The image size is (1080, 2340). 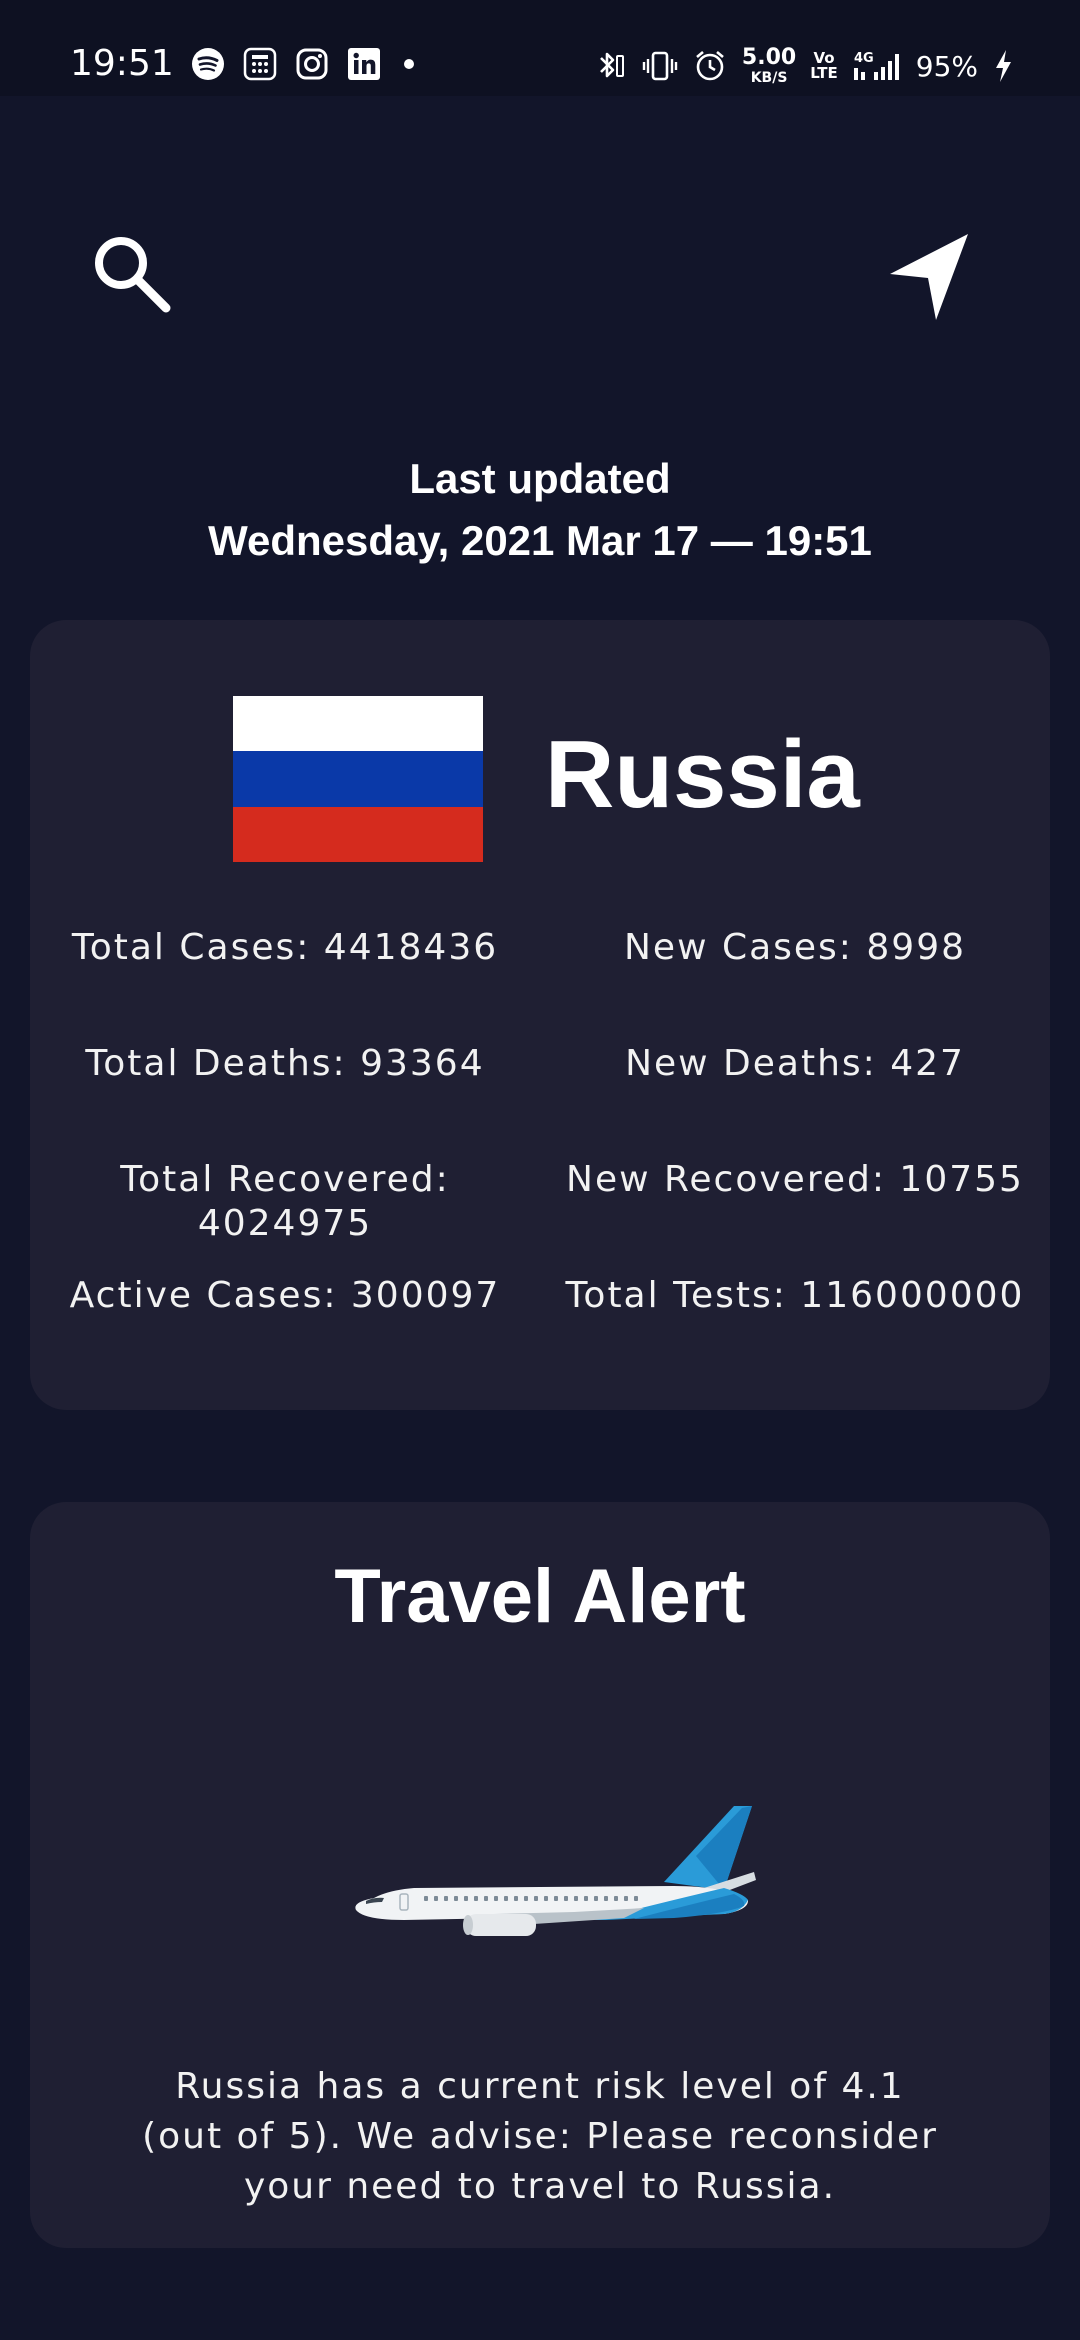 I want to click on stat-total-tests: Total Tests: 116000000, so click(x=795, y=1295).